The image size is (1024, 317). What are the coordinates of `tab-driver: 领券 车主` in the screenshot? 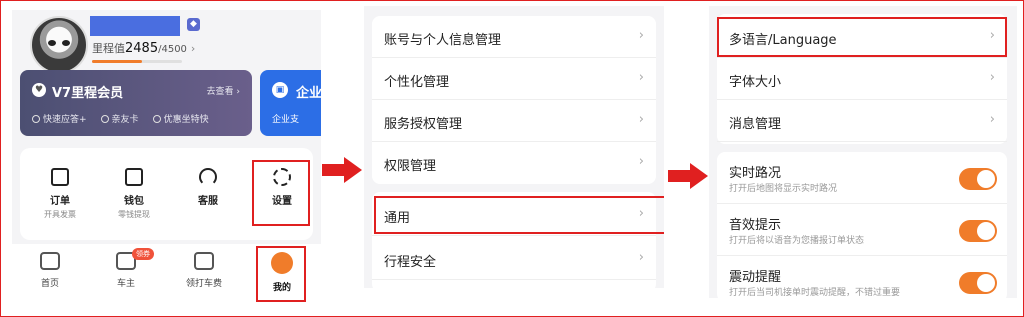 It's located at (126, 268).